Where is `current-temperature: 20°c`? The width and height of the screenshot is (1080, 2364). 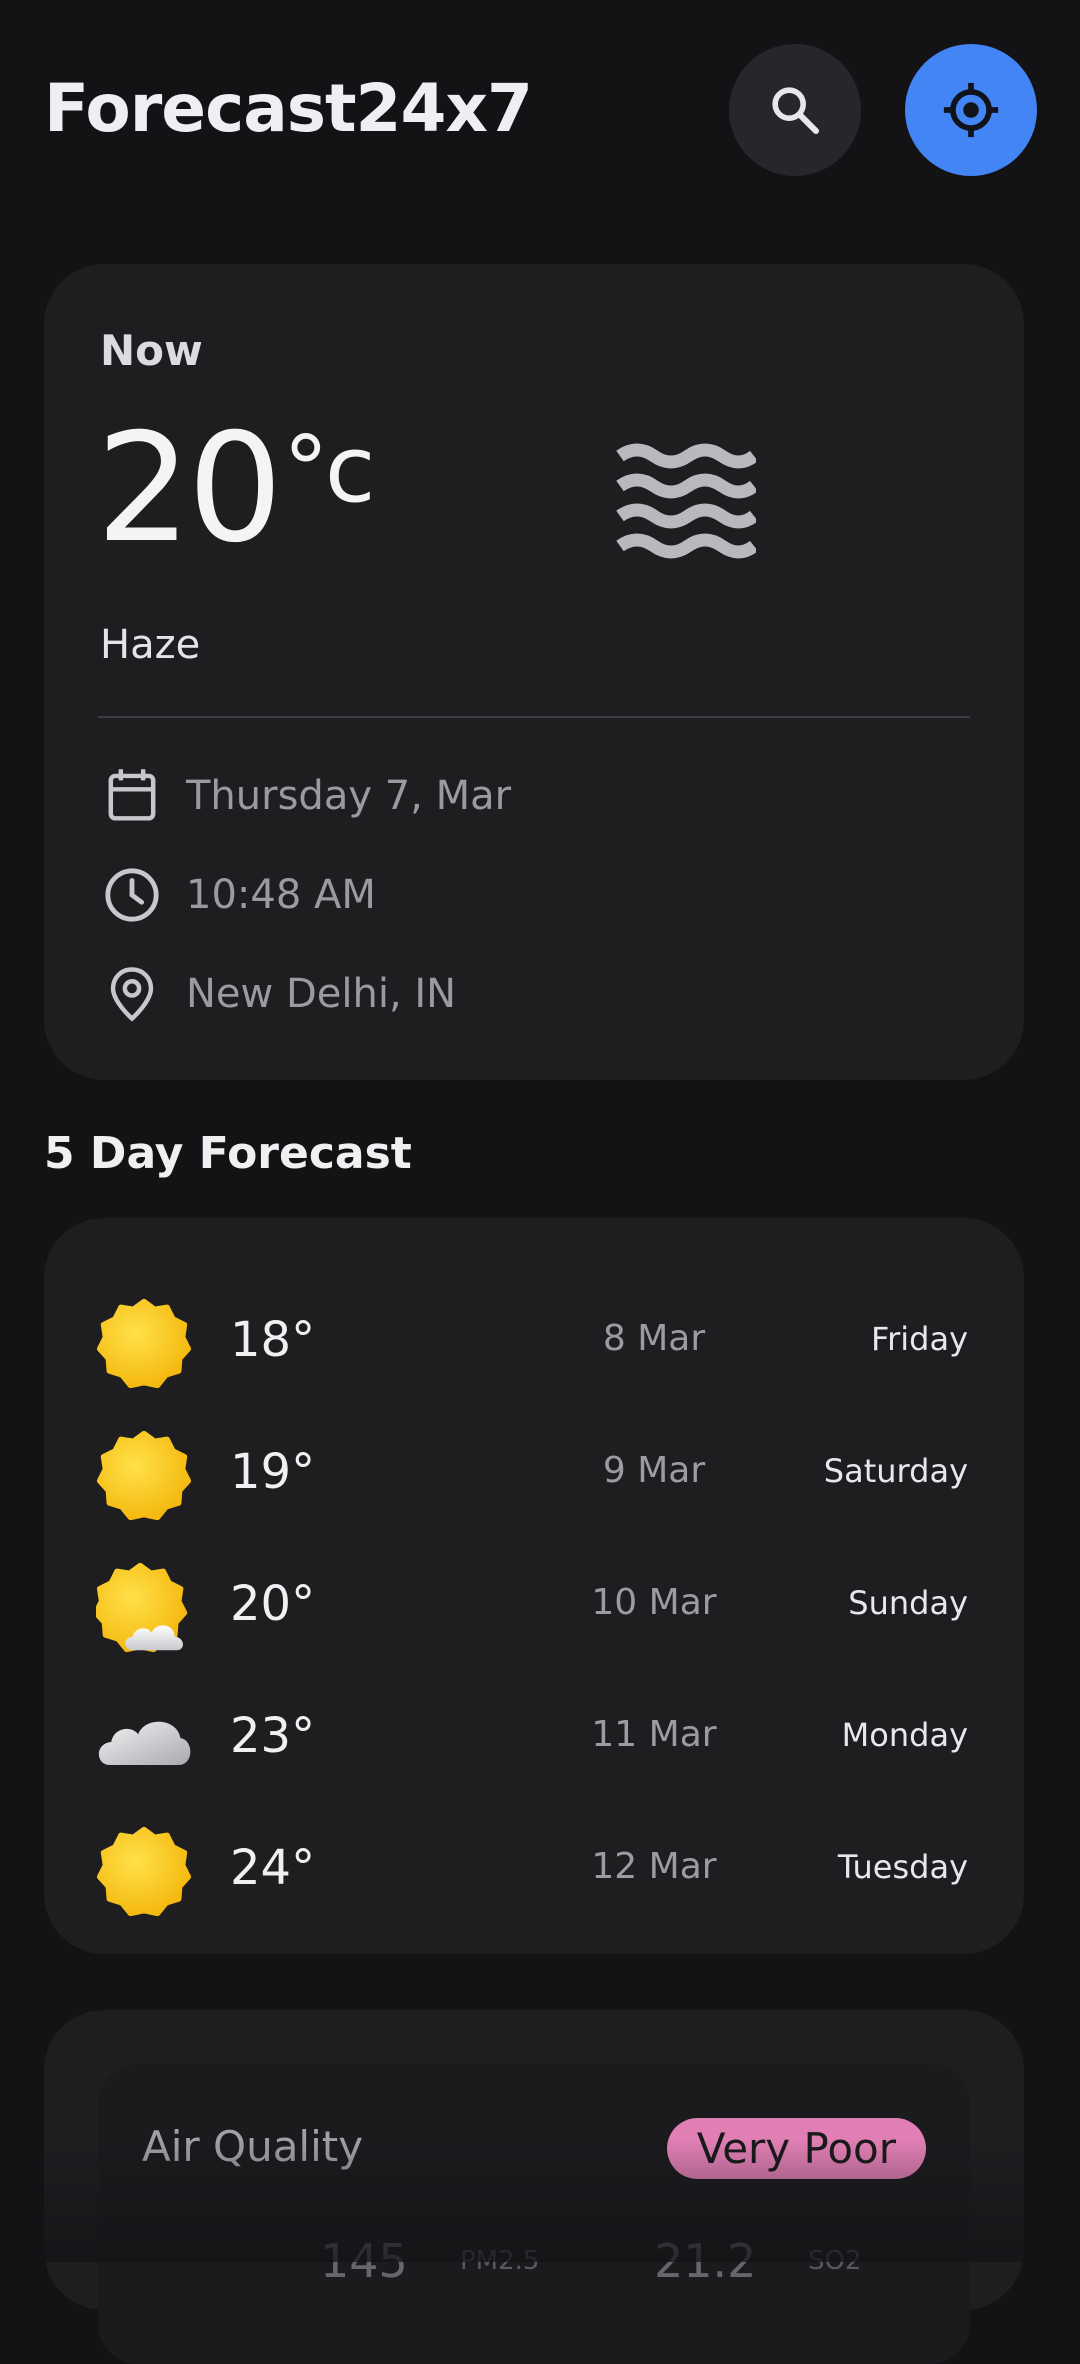 current-temperature: 20°c is located at coordinates (236, 489).